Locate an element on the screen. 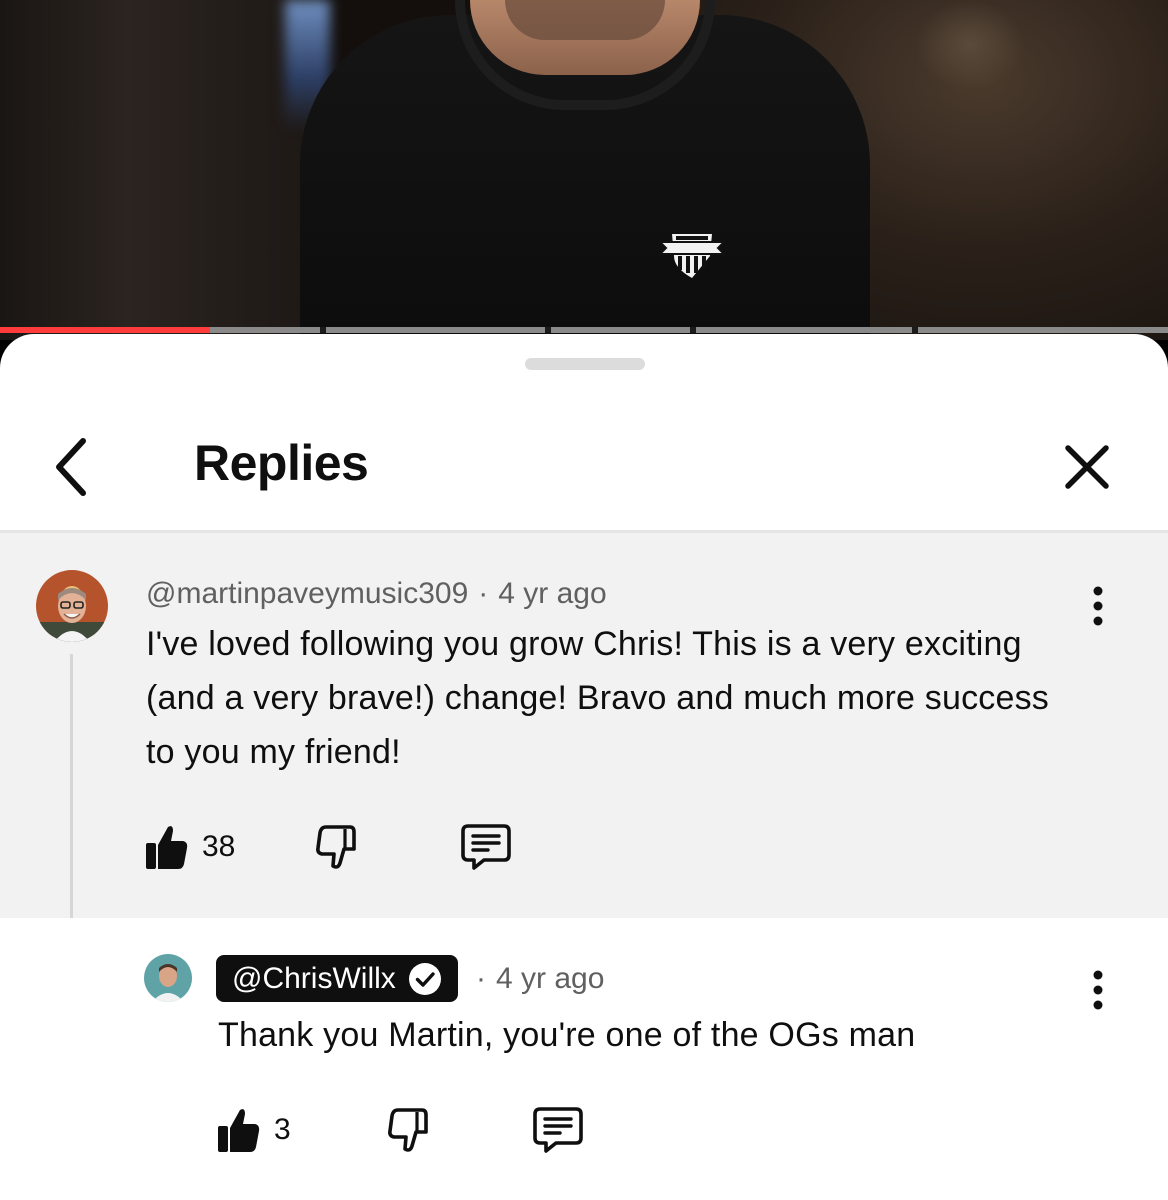 The height and width of the screenshot is (1200, 1168). chevron-left-icon is located at coordinates (71, 467).